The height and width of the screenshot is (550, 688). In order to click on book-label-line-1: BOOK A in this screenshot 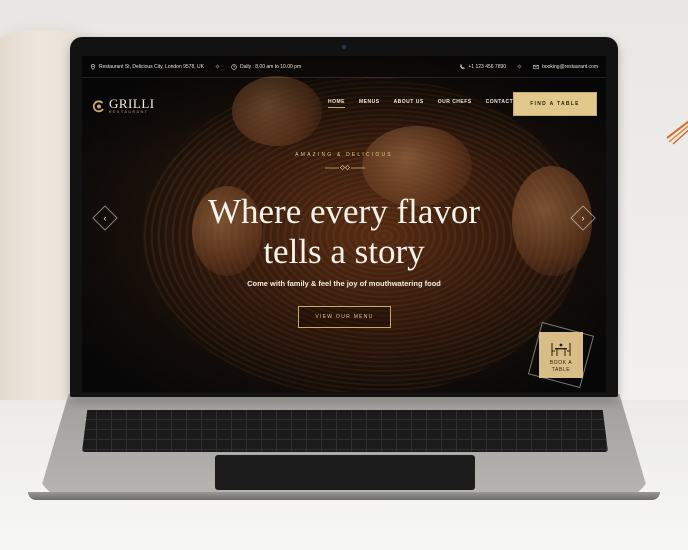, I will do `click(561, 363)`.